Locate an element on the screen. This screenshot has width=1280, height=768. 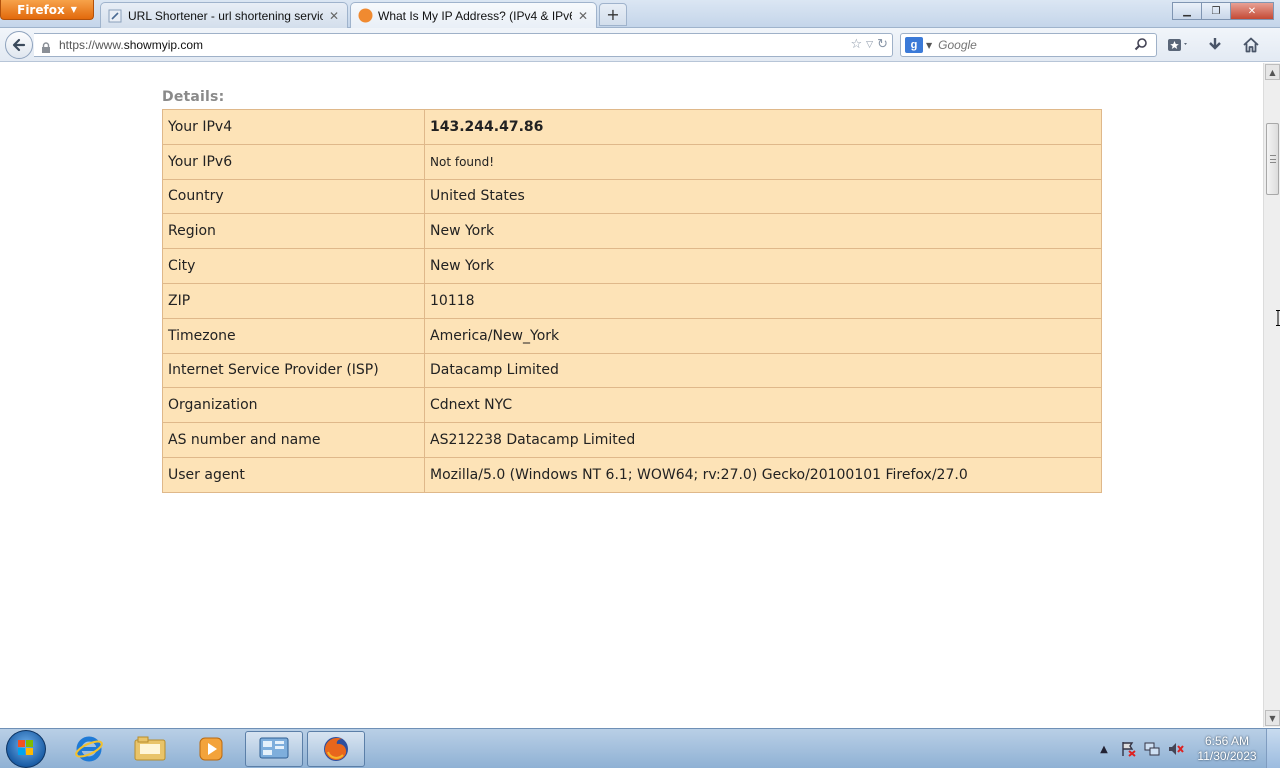
media-player-icon is located at coordinates (211, 749).